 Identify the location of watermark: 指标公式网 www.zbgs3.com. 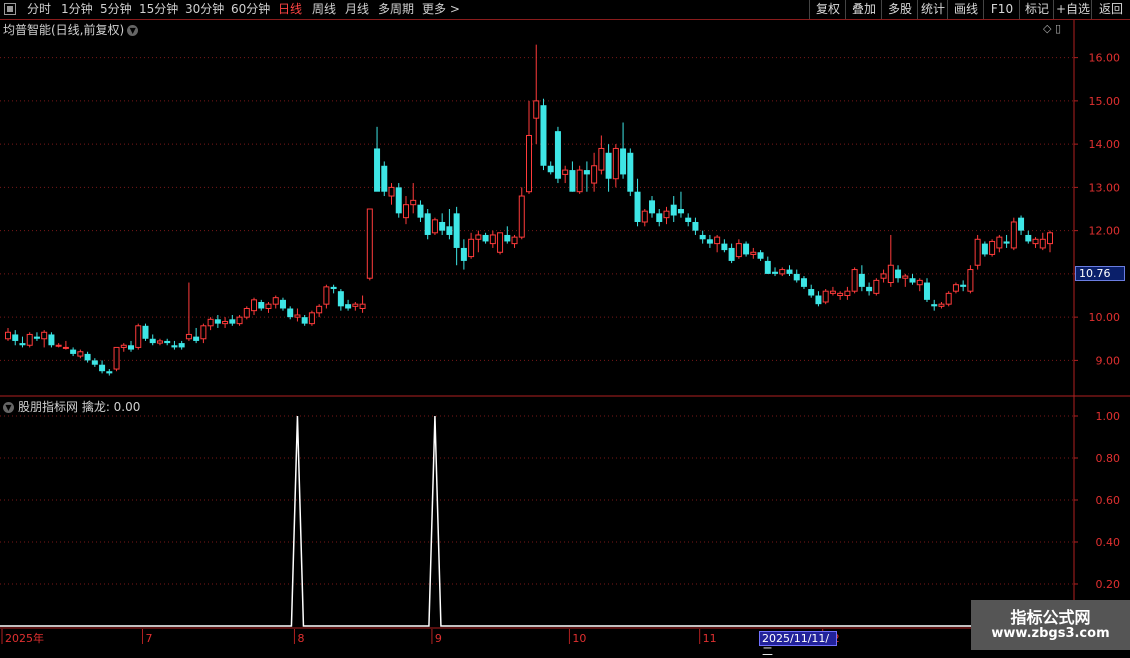
(1050, 625).